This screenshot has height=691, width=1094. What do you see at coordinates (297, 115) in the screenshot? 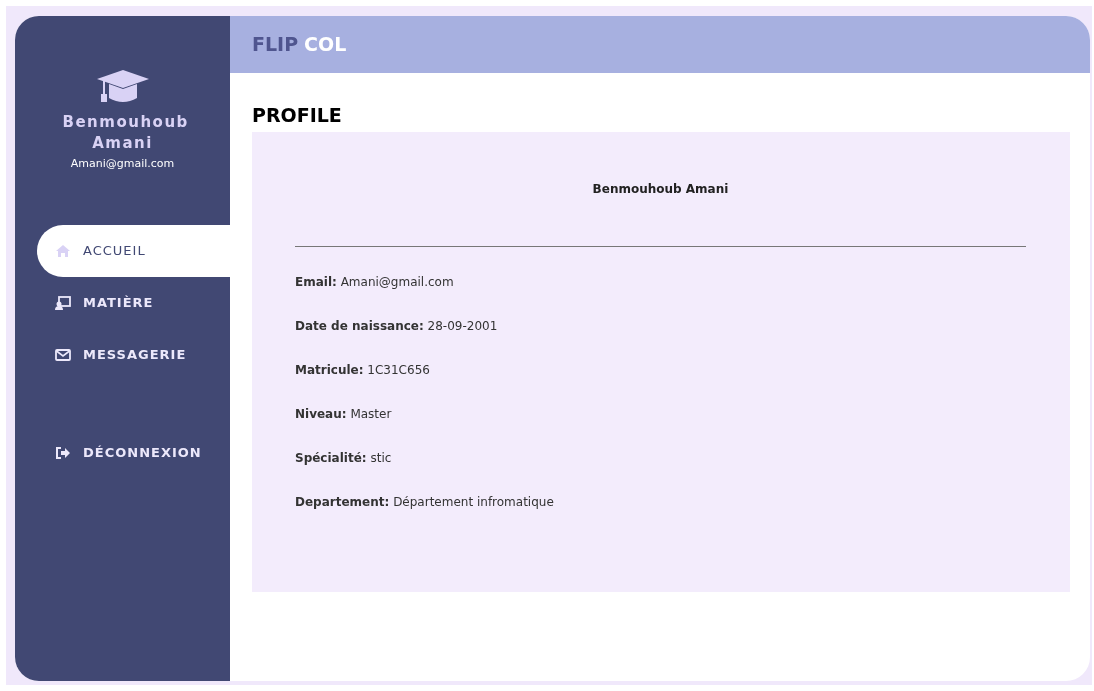
I see `page-title: PROFILE` at bounding box center [297, 115].